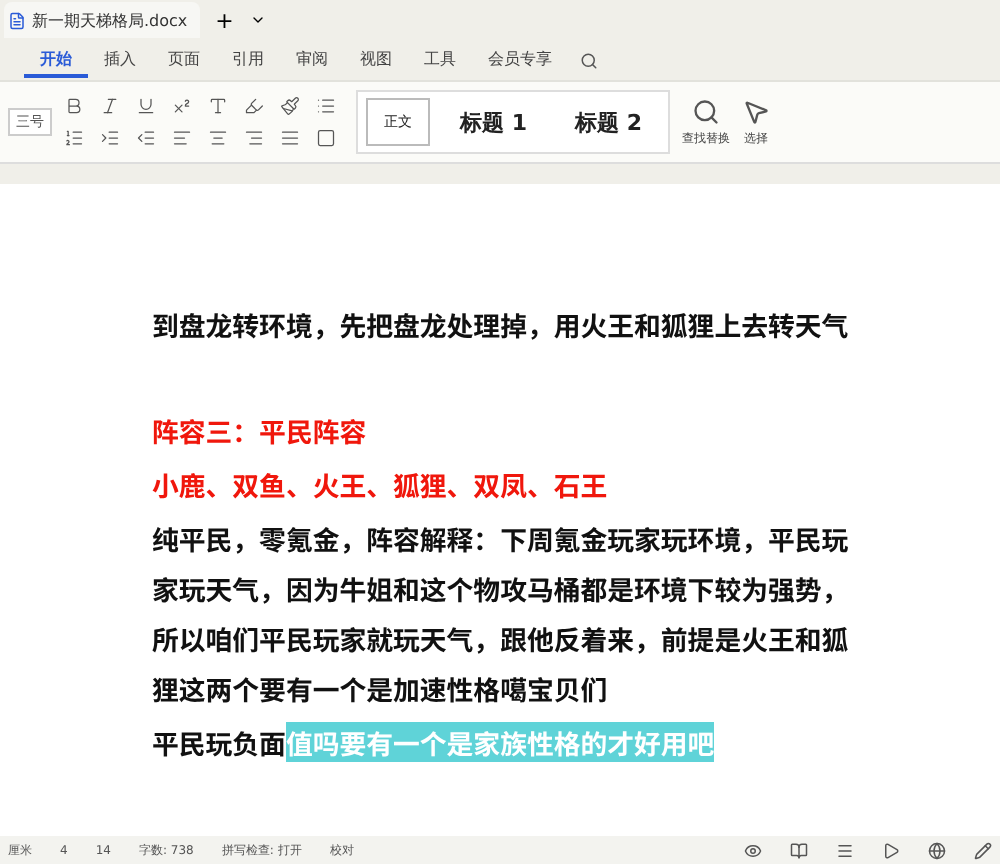 Image resolution: width=1000 pixels, height=864 pixels. What do you see at coordinates (17, 20) in the screenshot?
I see `document-icon` at bounding box center [17, 20].